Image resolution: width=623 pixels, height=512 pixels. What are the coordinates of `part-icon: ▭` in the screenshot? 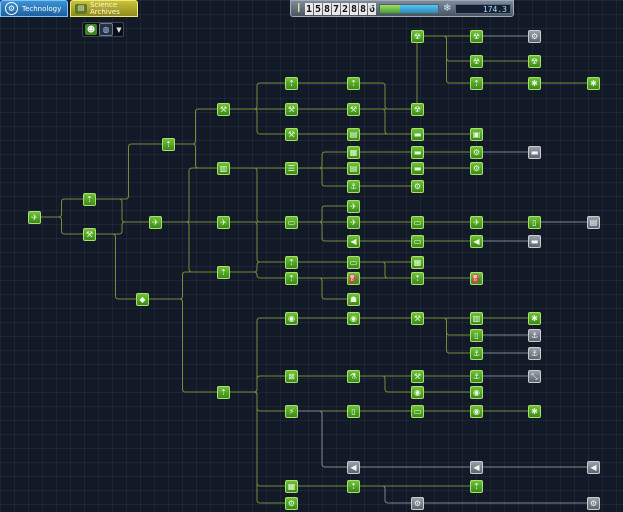 It's located at (417, 241).